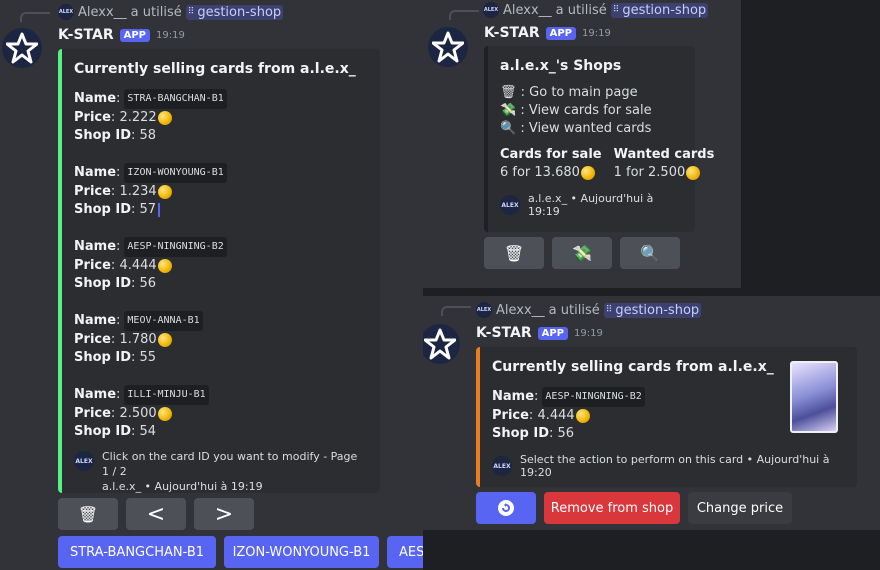  Describe the element at coordinates (137, 552) in the screenshot. I see `card-button-stra-bangchan: STRA-BANGCHAN-B1` at that location.